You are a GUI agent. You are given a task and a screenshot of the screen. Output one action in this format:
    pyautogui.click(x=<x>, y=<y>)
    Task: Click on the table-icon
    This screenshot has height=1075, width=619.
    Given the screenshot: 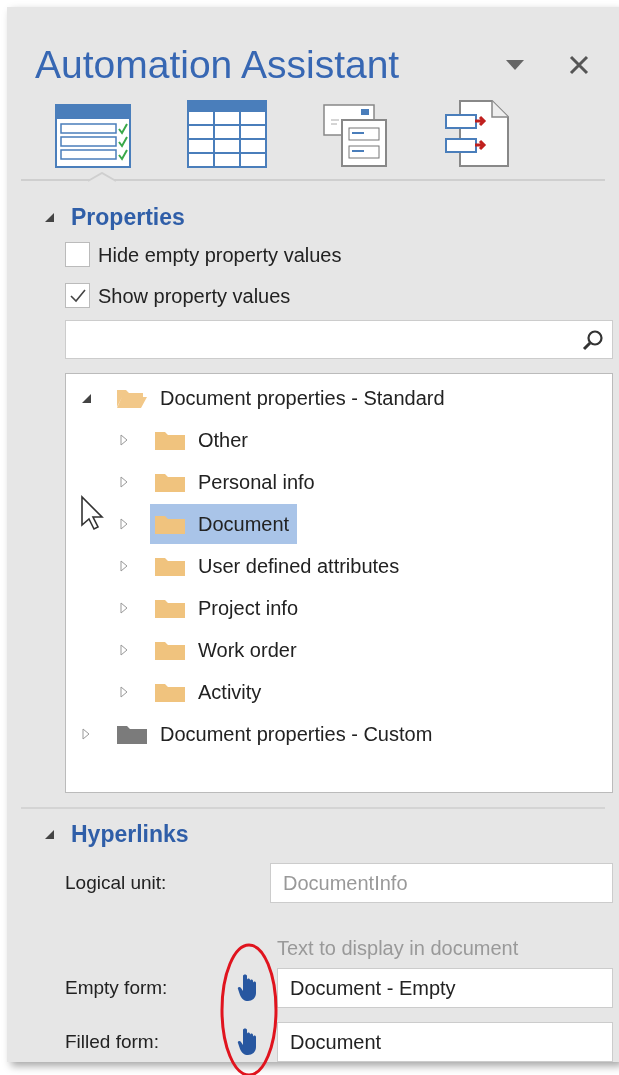 What is the action you would take?
    pyautogui.click(x=227, y=134)
    